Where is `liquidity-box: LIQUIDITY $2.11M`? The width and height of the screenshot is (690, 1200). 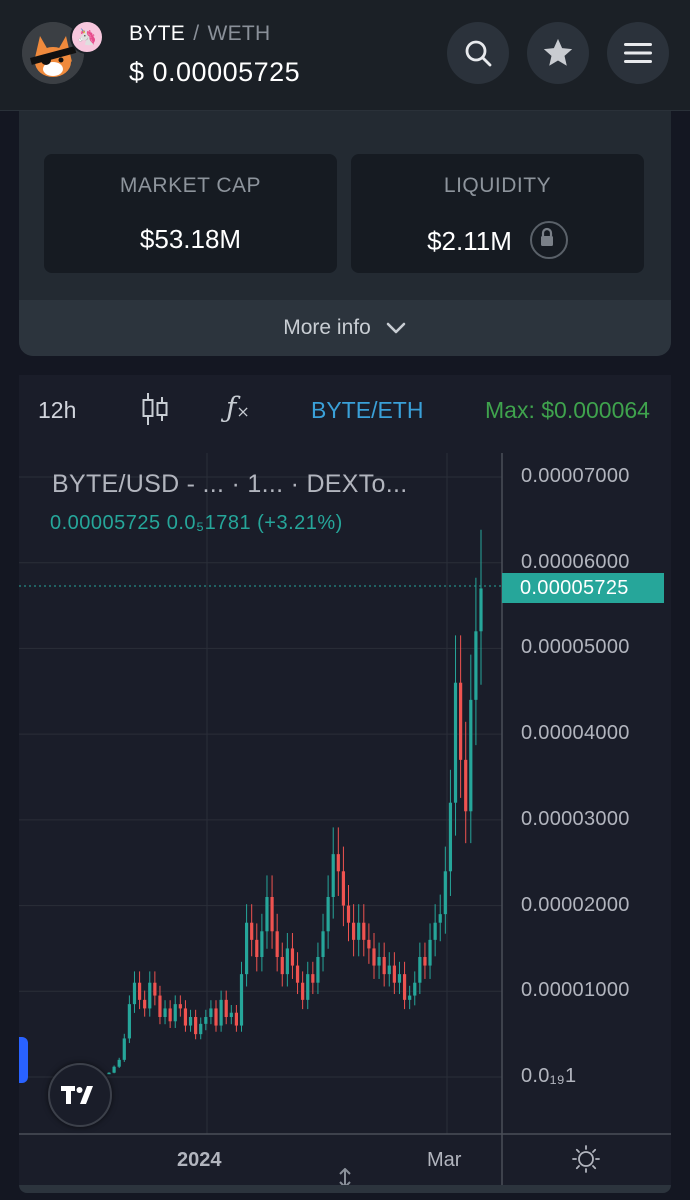
liquidity-box: LIQUIDITY $2.11M is located at coordinates (497, 213).